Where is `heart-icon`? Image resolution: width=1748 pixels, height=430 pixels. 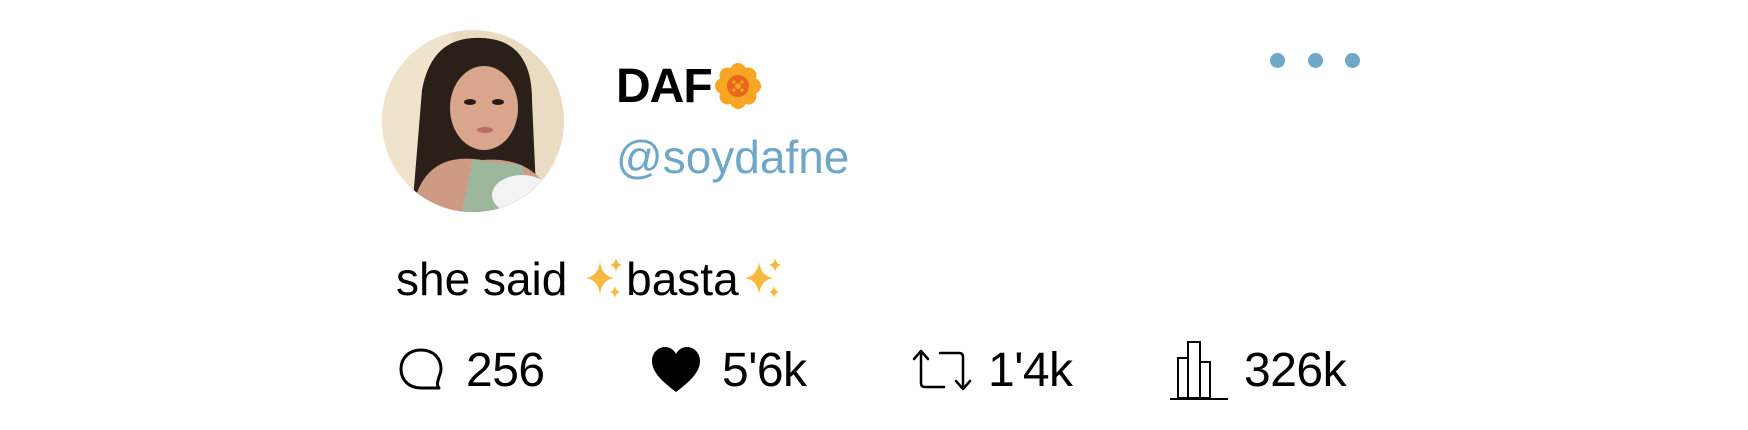
heart-icon is located at coordinates (676, 370).